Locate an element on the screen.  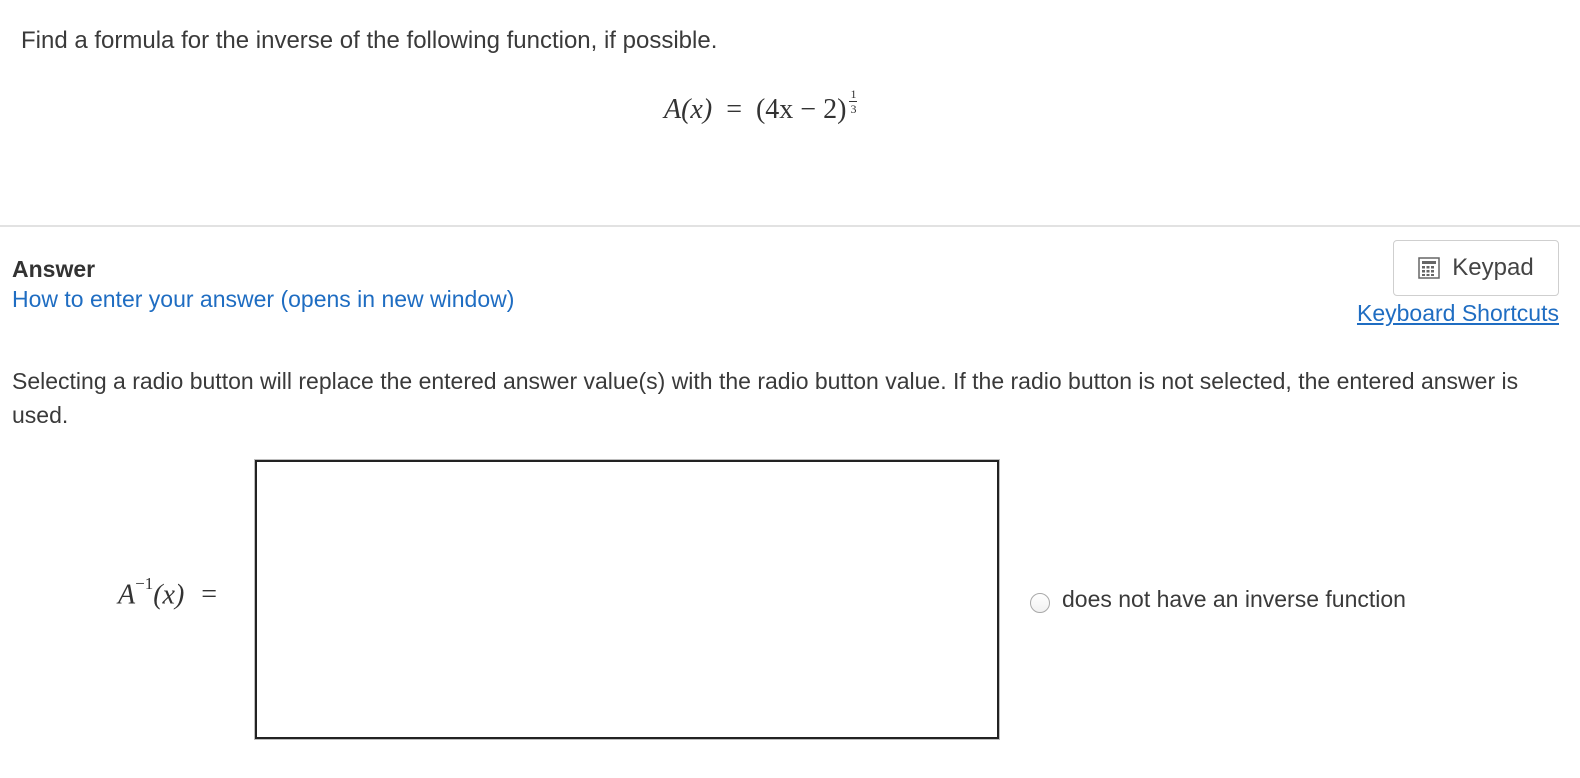
calculator-icon is located at coordinates (1429, 268).